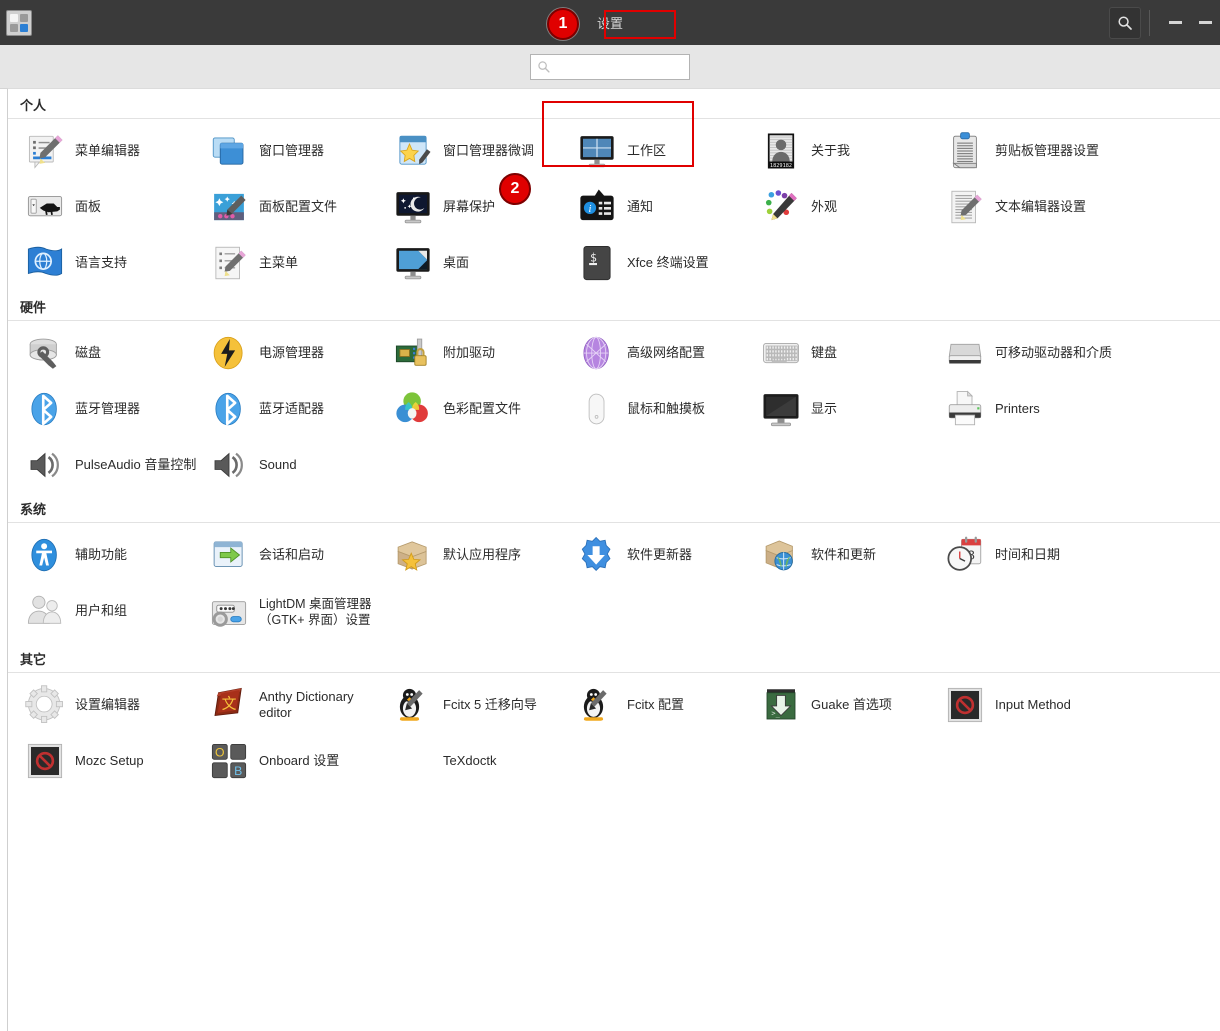  What do you see at coordinates (781, 409) in the screenshot?
I see `display-icon` at bounding box center [781, 409].